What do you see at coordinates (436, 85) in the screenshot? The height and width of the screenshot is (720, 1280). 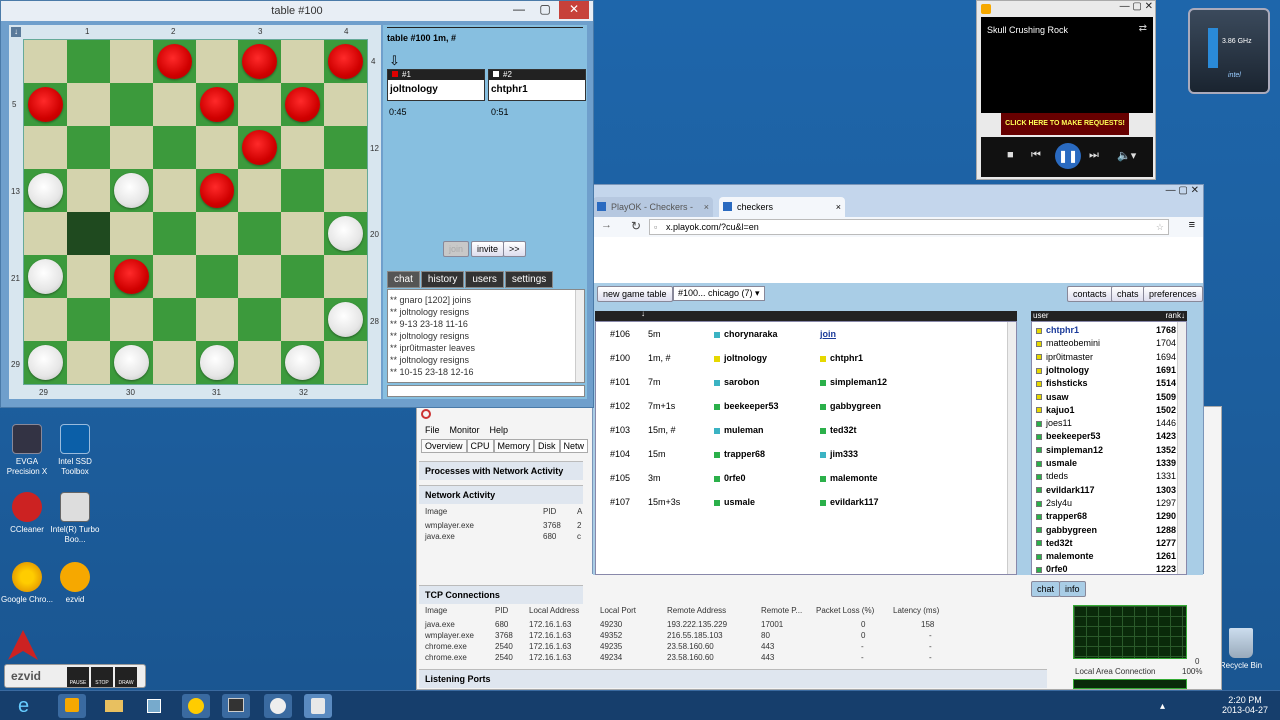 I see `player1-card: #1 joltnology` at bounding box center [436, 85].